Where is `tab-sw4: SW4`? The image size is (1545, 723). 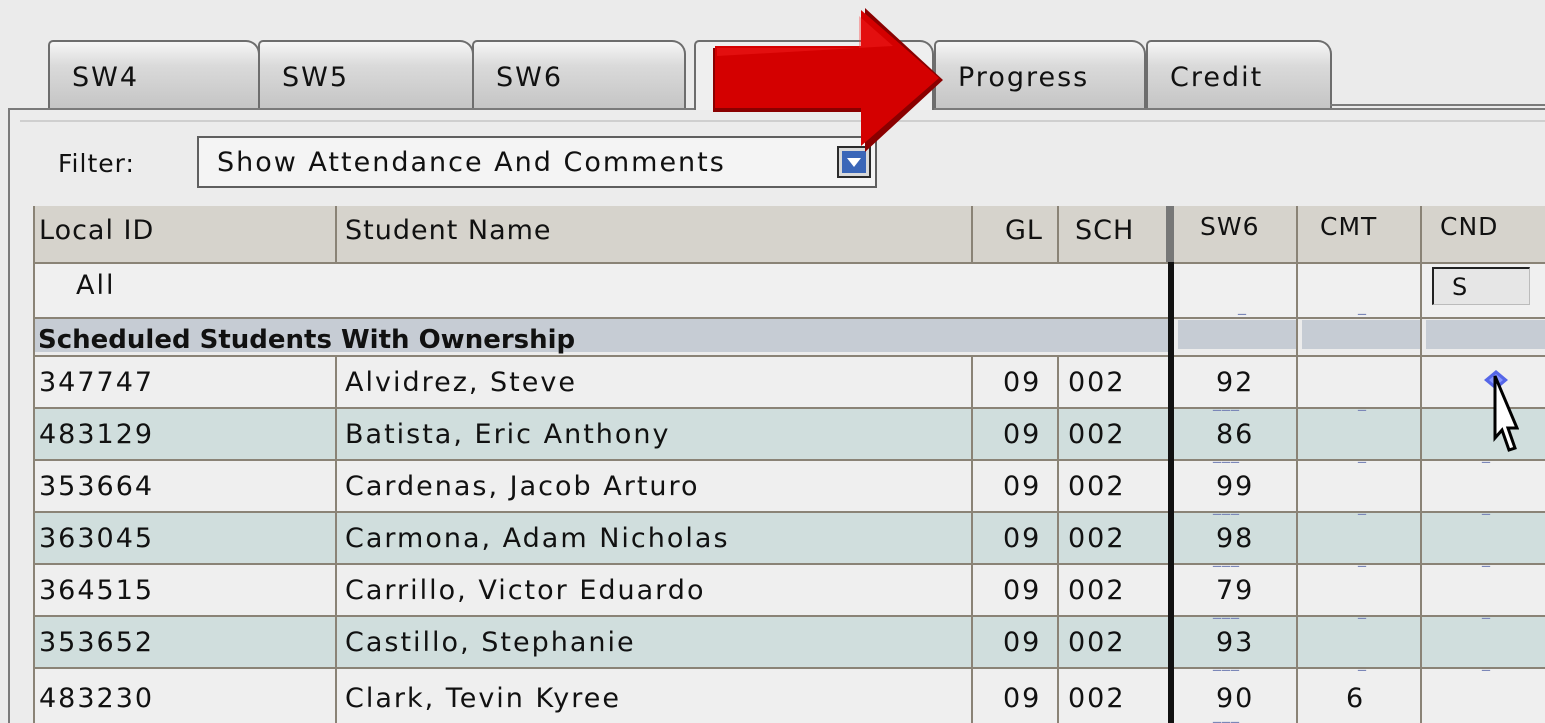 tab-sw4: SW4 is located at coordinates (154, 75).